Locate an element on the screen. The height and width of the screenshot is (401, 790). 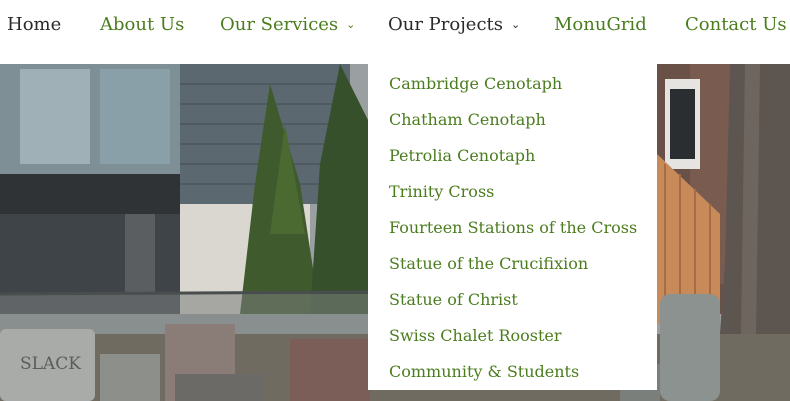
nav-monugrid-label: MonuGrid is located at coordinates (600, 24).